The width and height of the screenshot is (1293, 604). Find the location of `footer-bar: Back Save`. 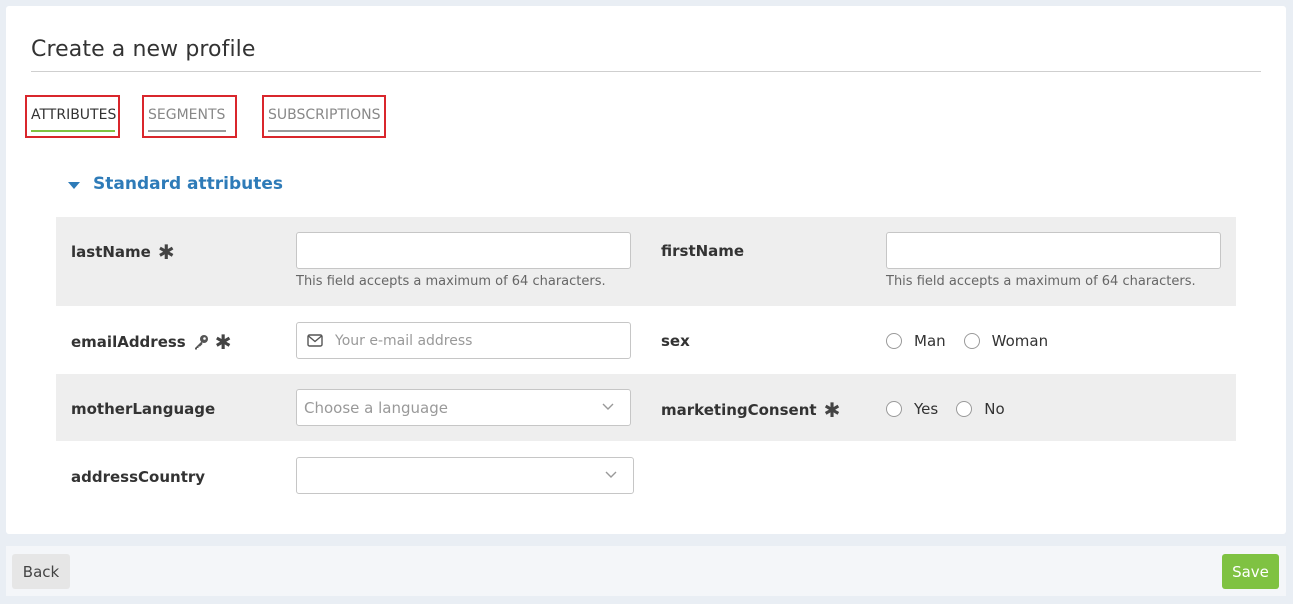

footer-bar: Back Save is located at coordinates (646, 571).